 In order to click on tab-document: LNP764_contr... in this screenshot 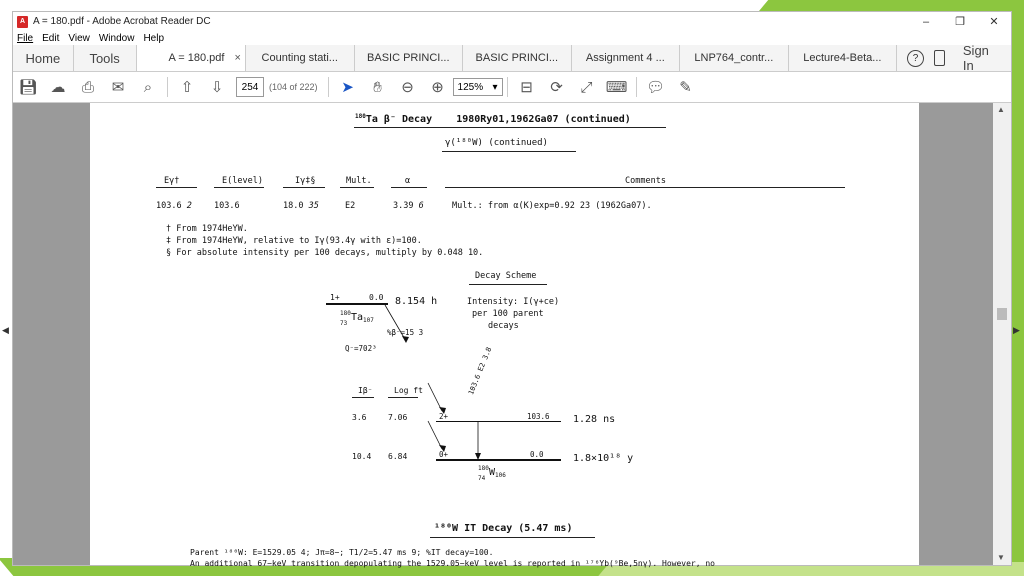, I will do `click(734, 58)`.